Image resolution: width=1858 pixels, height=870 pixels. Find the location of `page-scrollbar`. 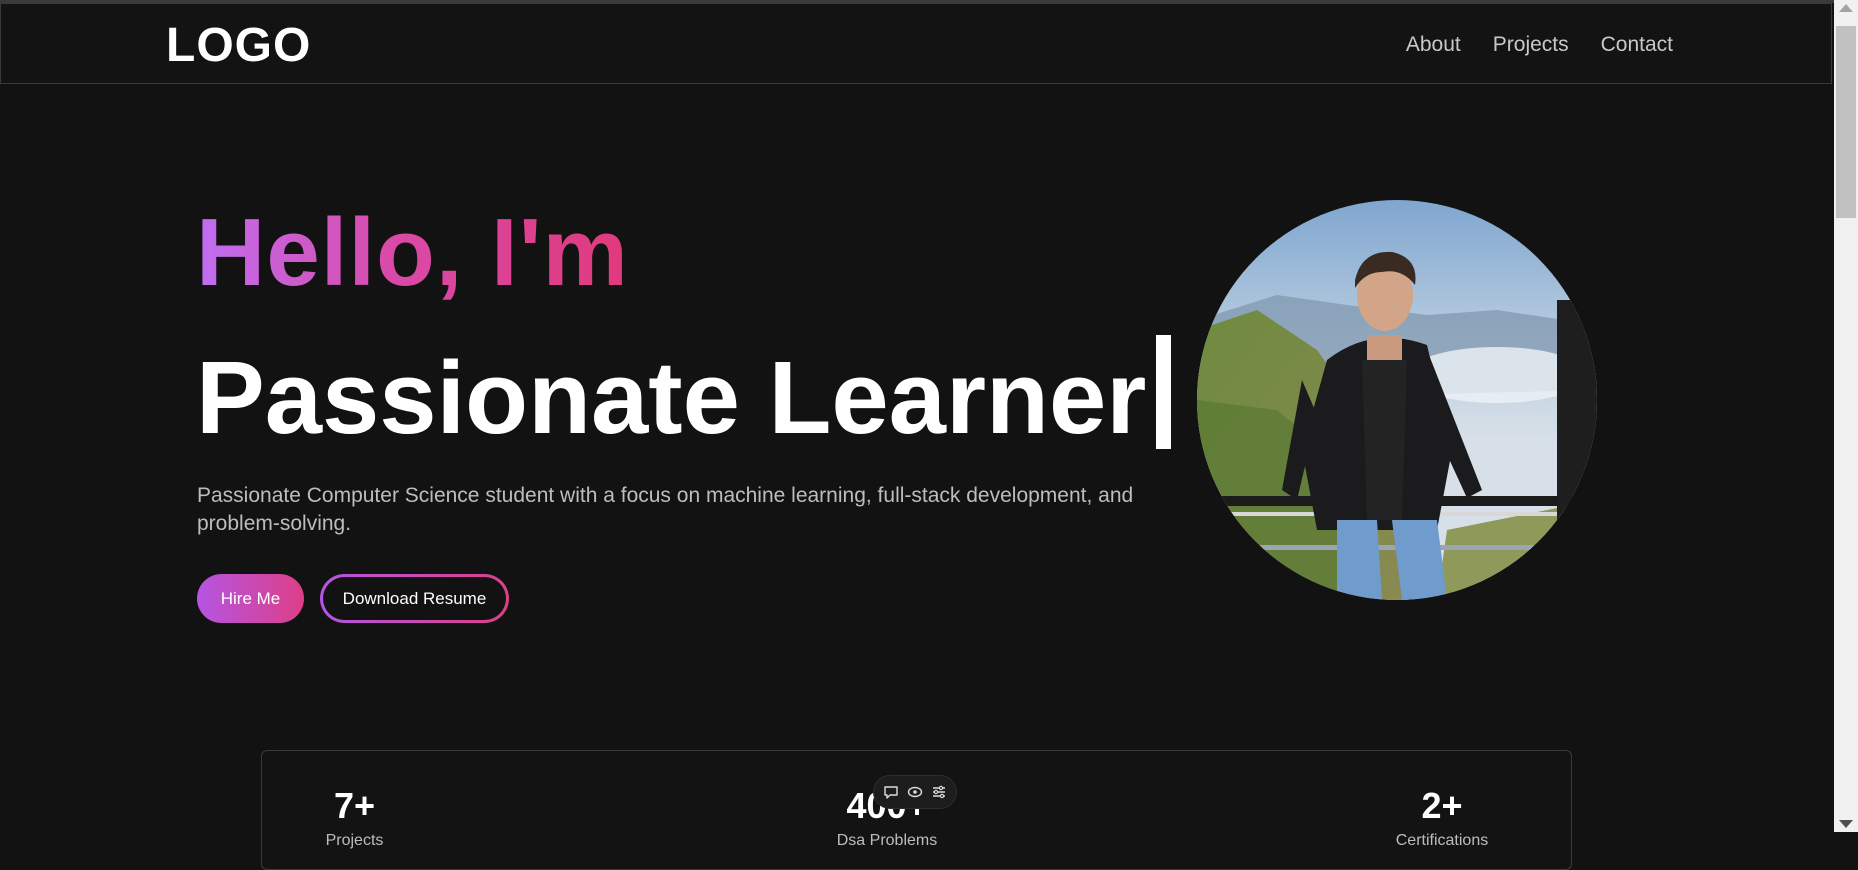

page-scrollbar is located at coordinates (1846, 416).